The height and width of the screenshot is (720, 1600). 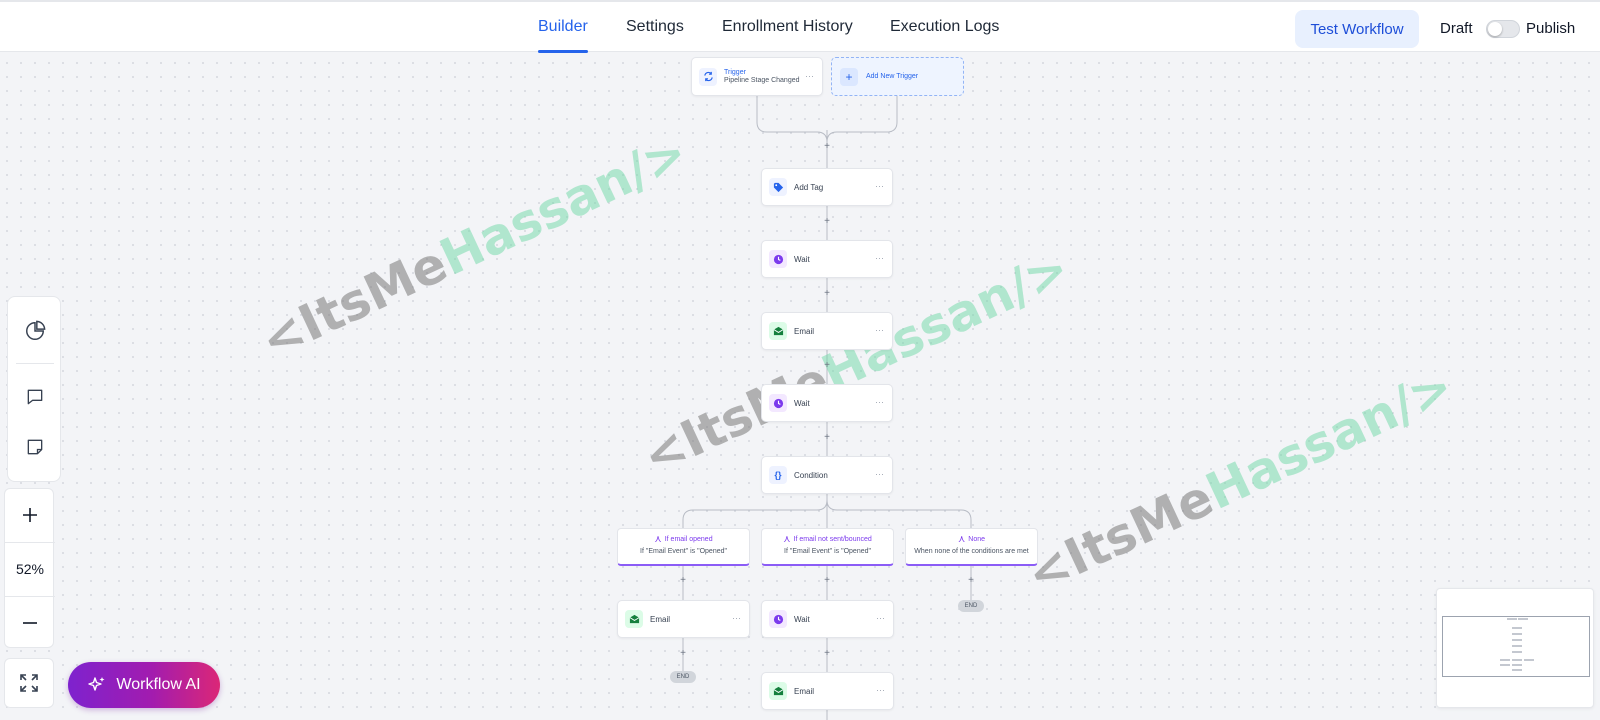 I want to click on minimap-preview, so click(x=1517, y=644).